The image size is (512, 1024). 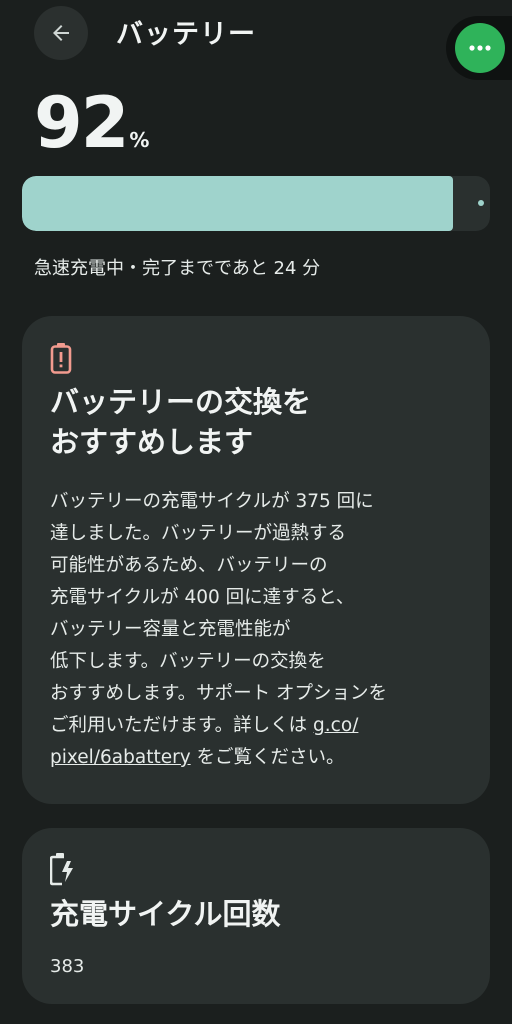 I want to click on battery-level-bar, so click(x=256, y=203).